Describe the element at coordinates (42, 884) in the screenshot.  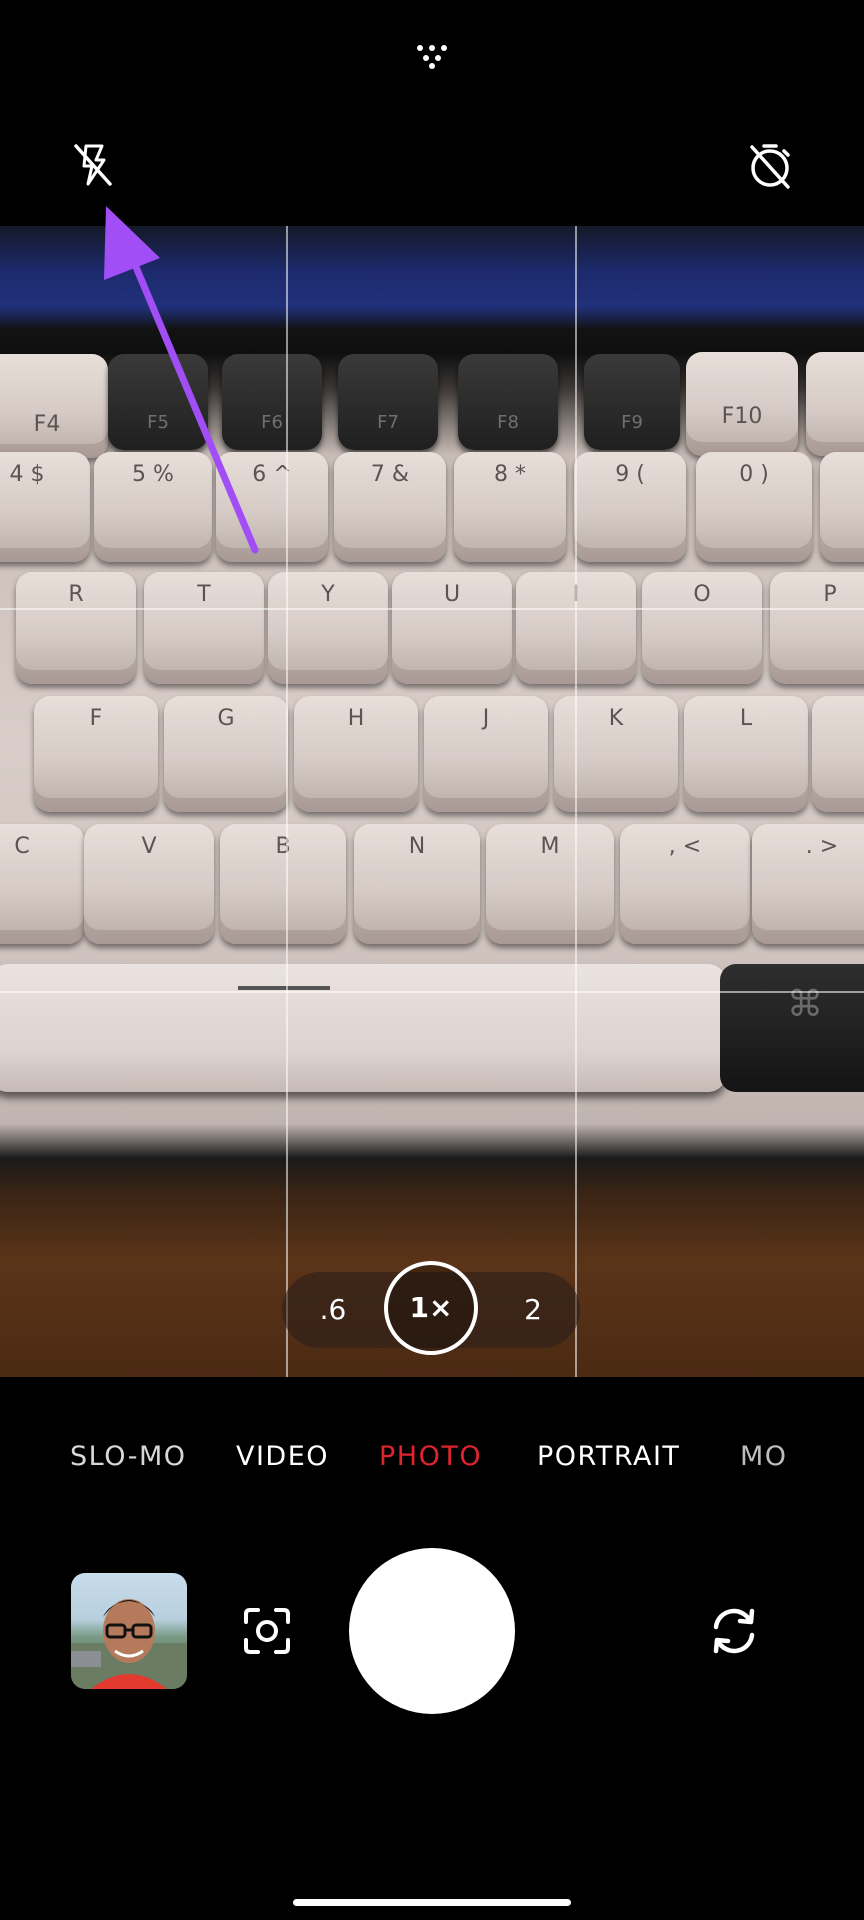
I see `key-c: C` at that location.